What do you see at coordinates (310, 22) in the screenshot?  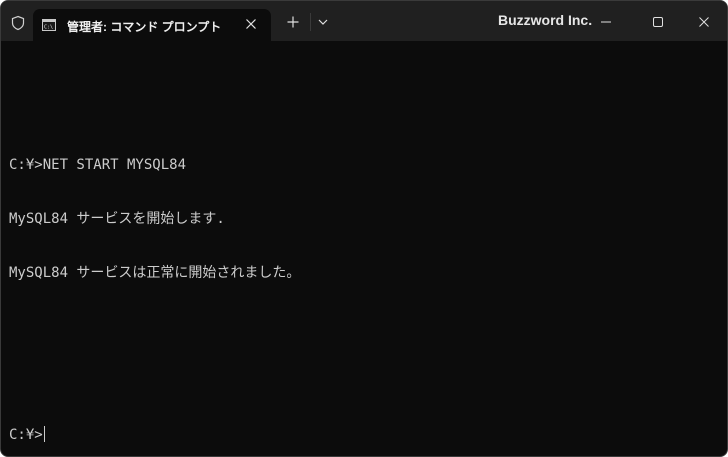 I see `divider` at bounding box center [310, 22].